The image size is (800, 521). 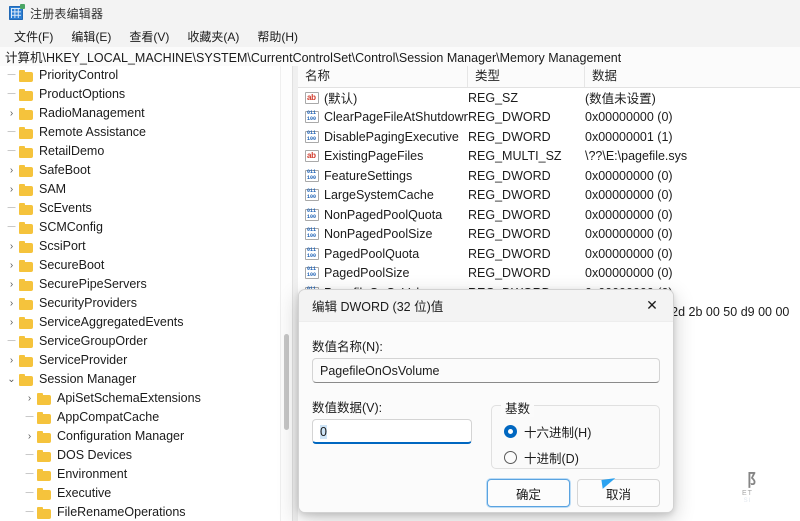 What do you see at coordinates (549, 215) in the screenshot?
I see `registry-value-row: NonPagedPoolQuota REG_DWORD 0x00000000 (0)` at bounding box center [549, 215].